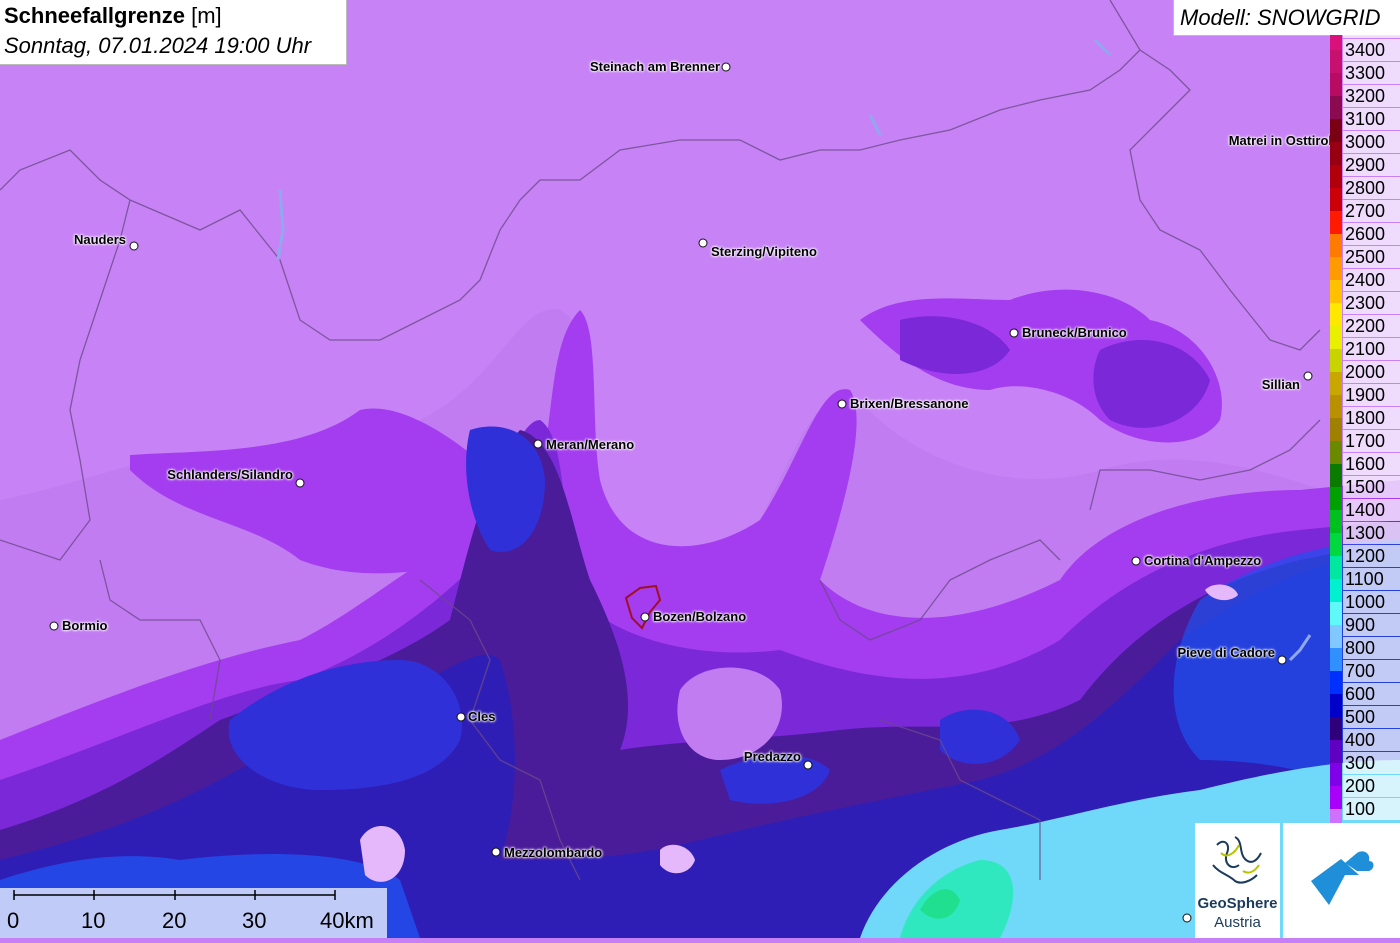  I want to click on app-logo, so click(1341, 880).